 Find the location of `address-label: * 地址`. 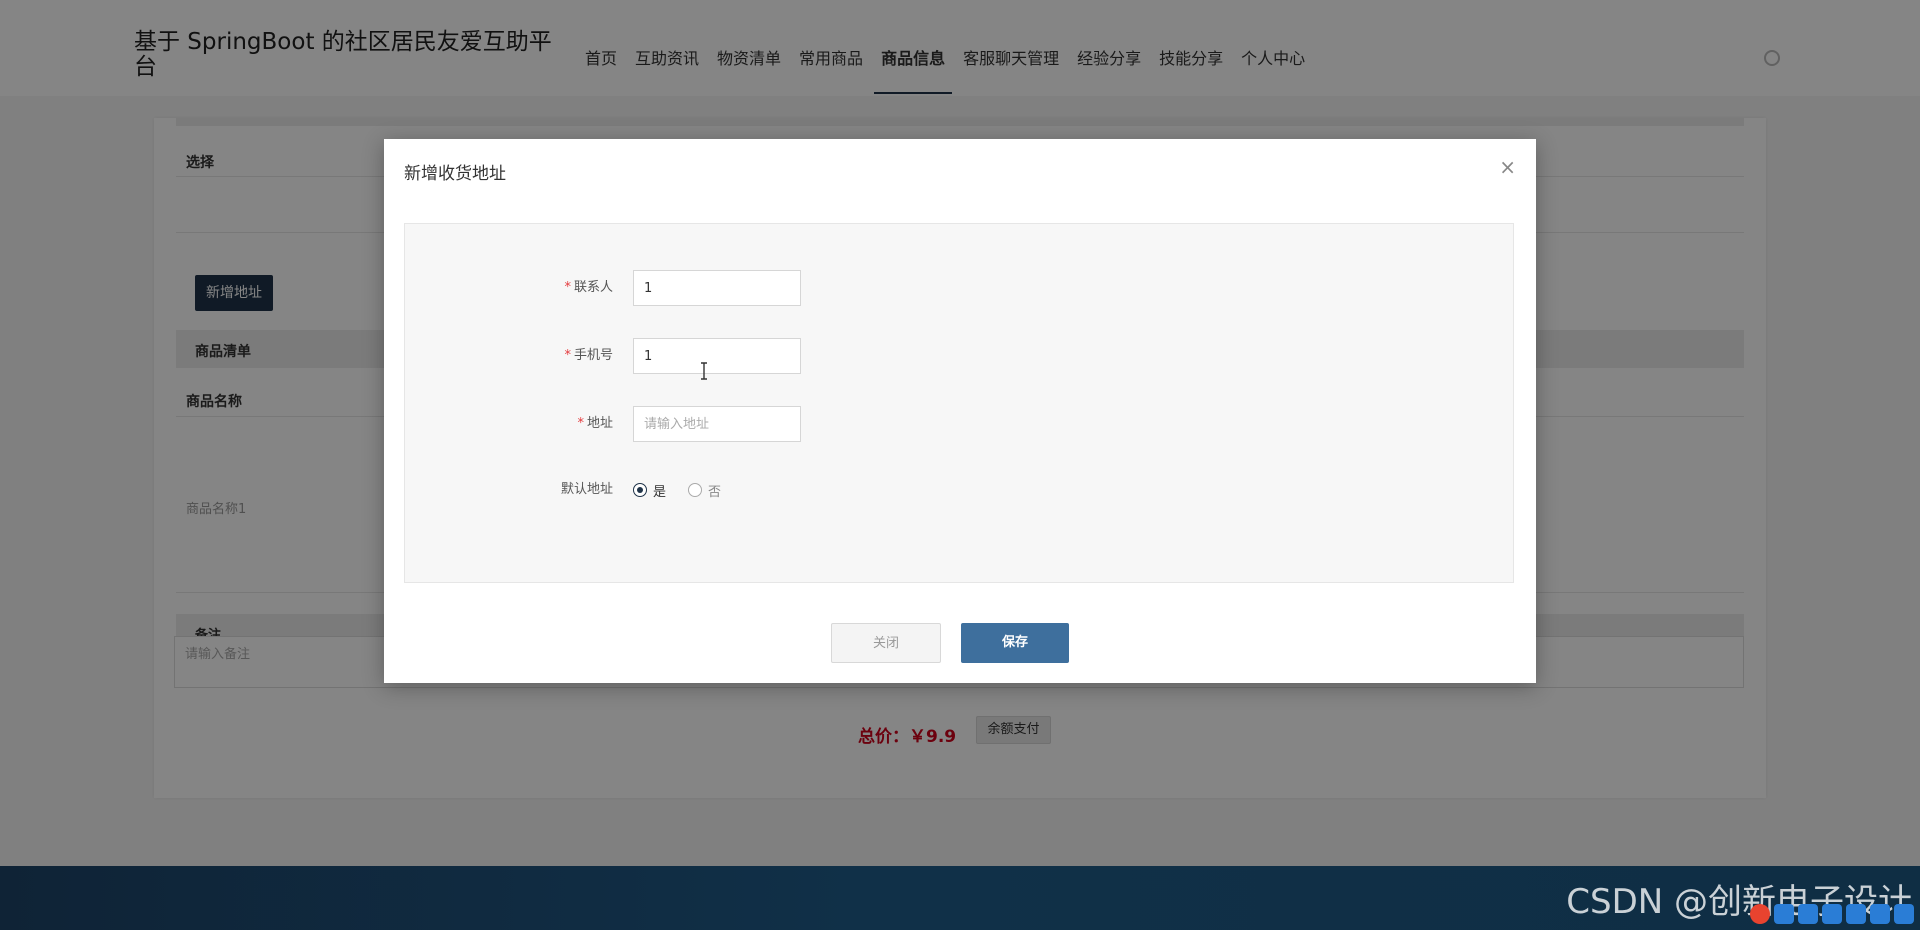

address-label: * 地址 is located at coordinates (595, 424).